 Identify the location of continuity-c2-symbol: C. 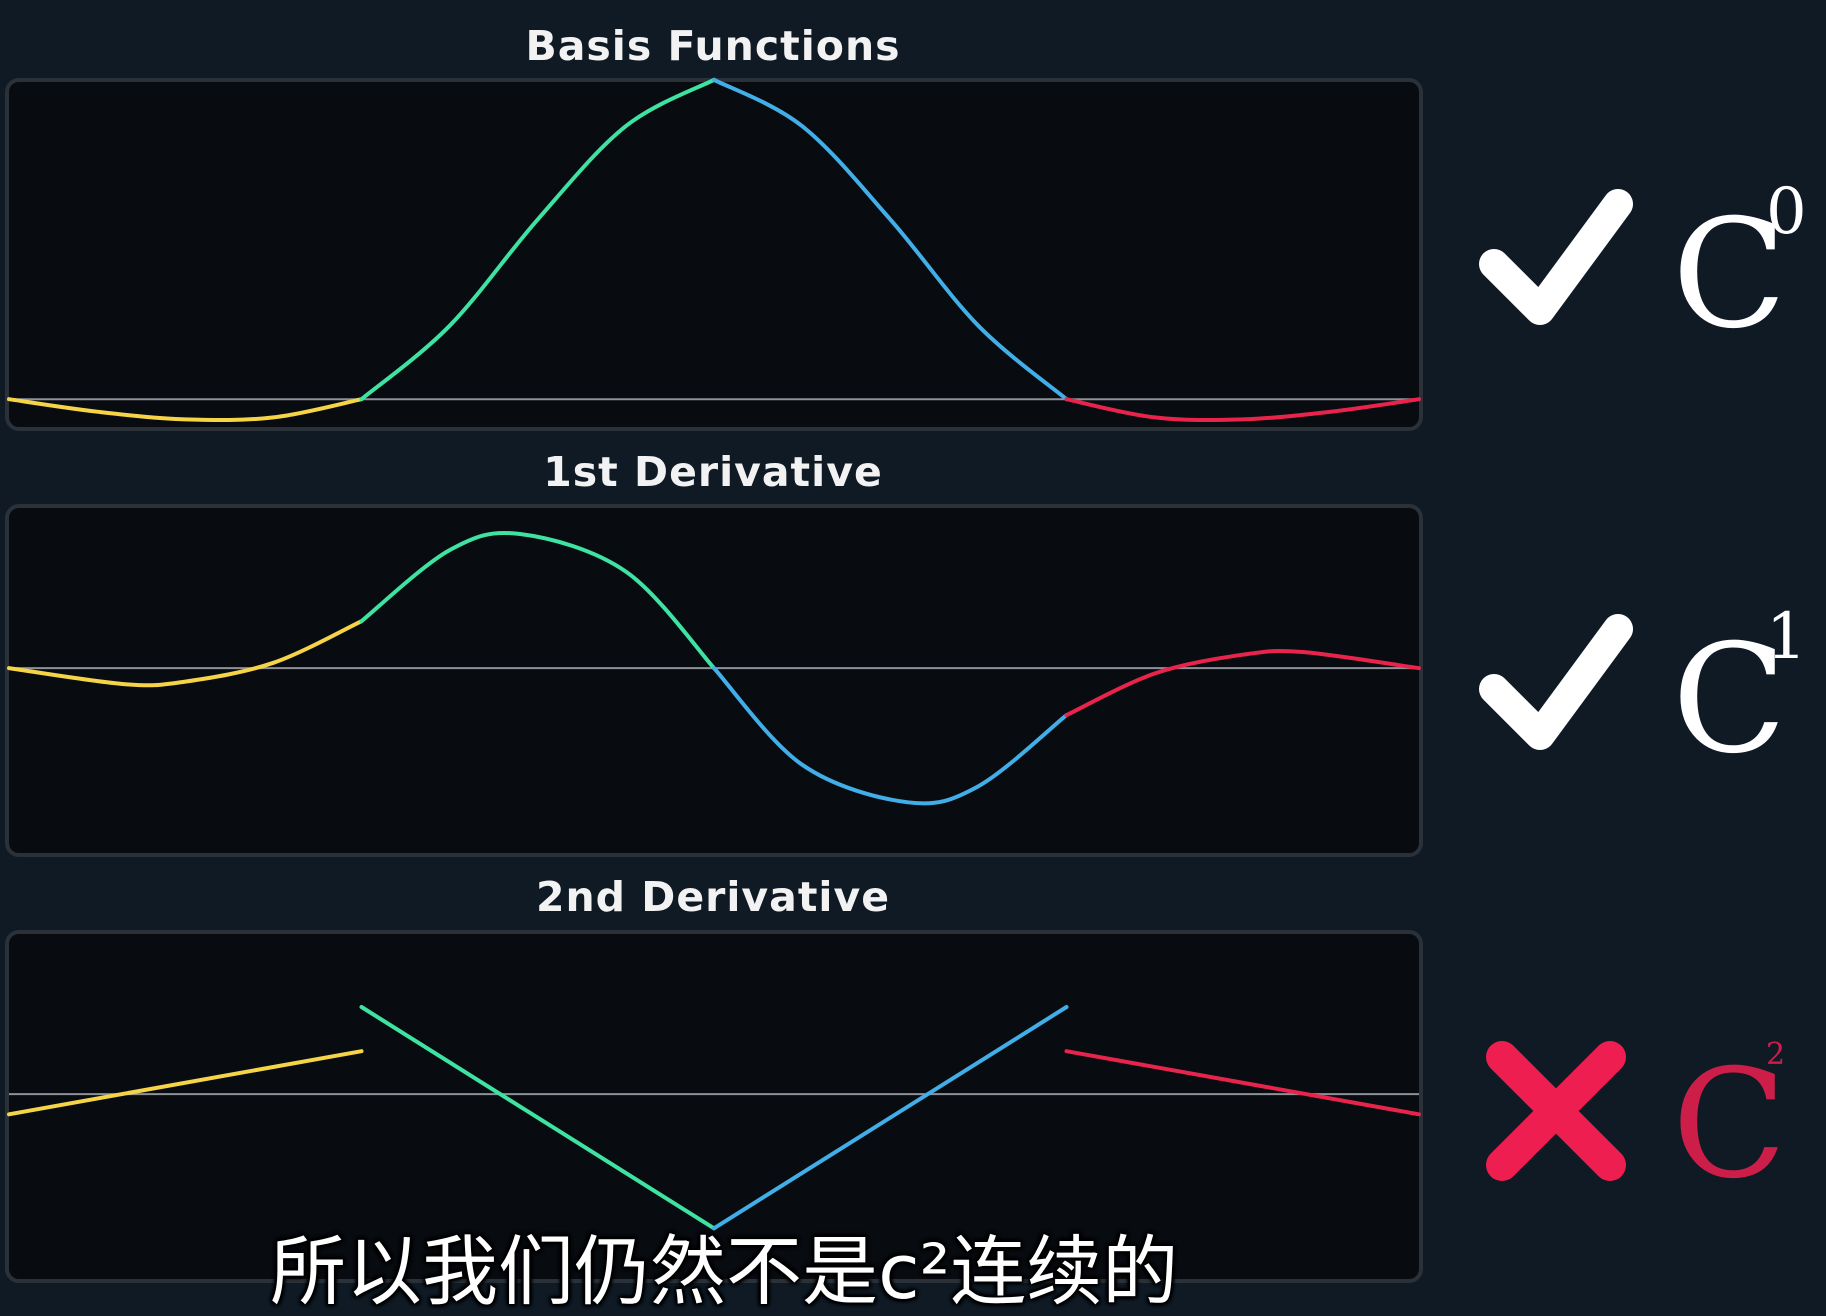
(1729, 1125).